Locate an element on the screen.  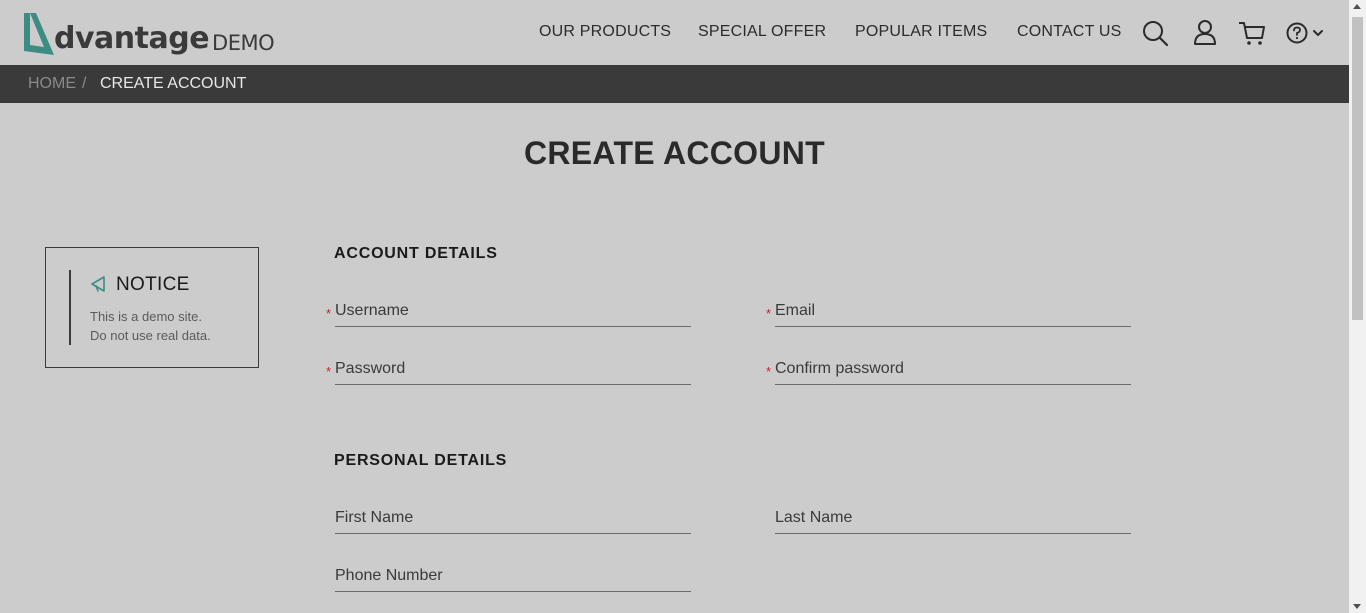
email-field: * is located at coordinates (948, 312).